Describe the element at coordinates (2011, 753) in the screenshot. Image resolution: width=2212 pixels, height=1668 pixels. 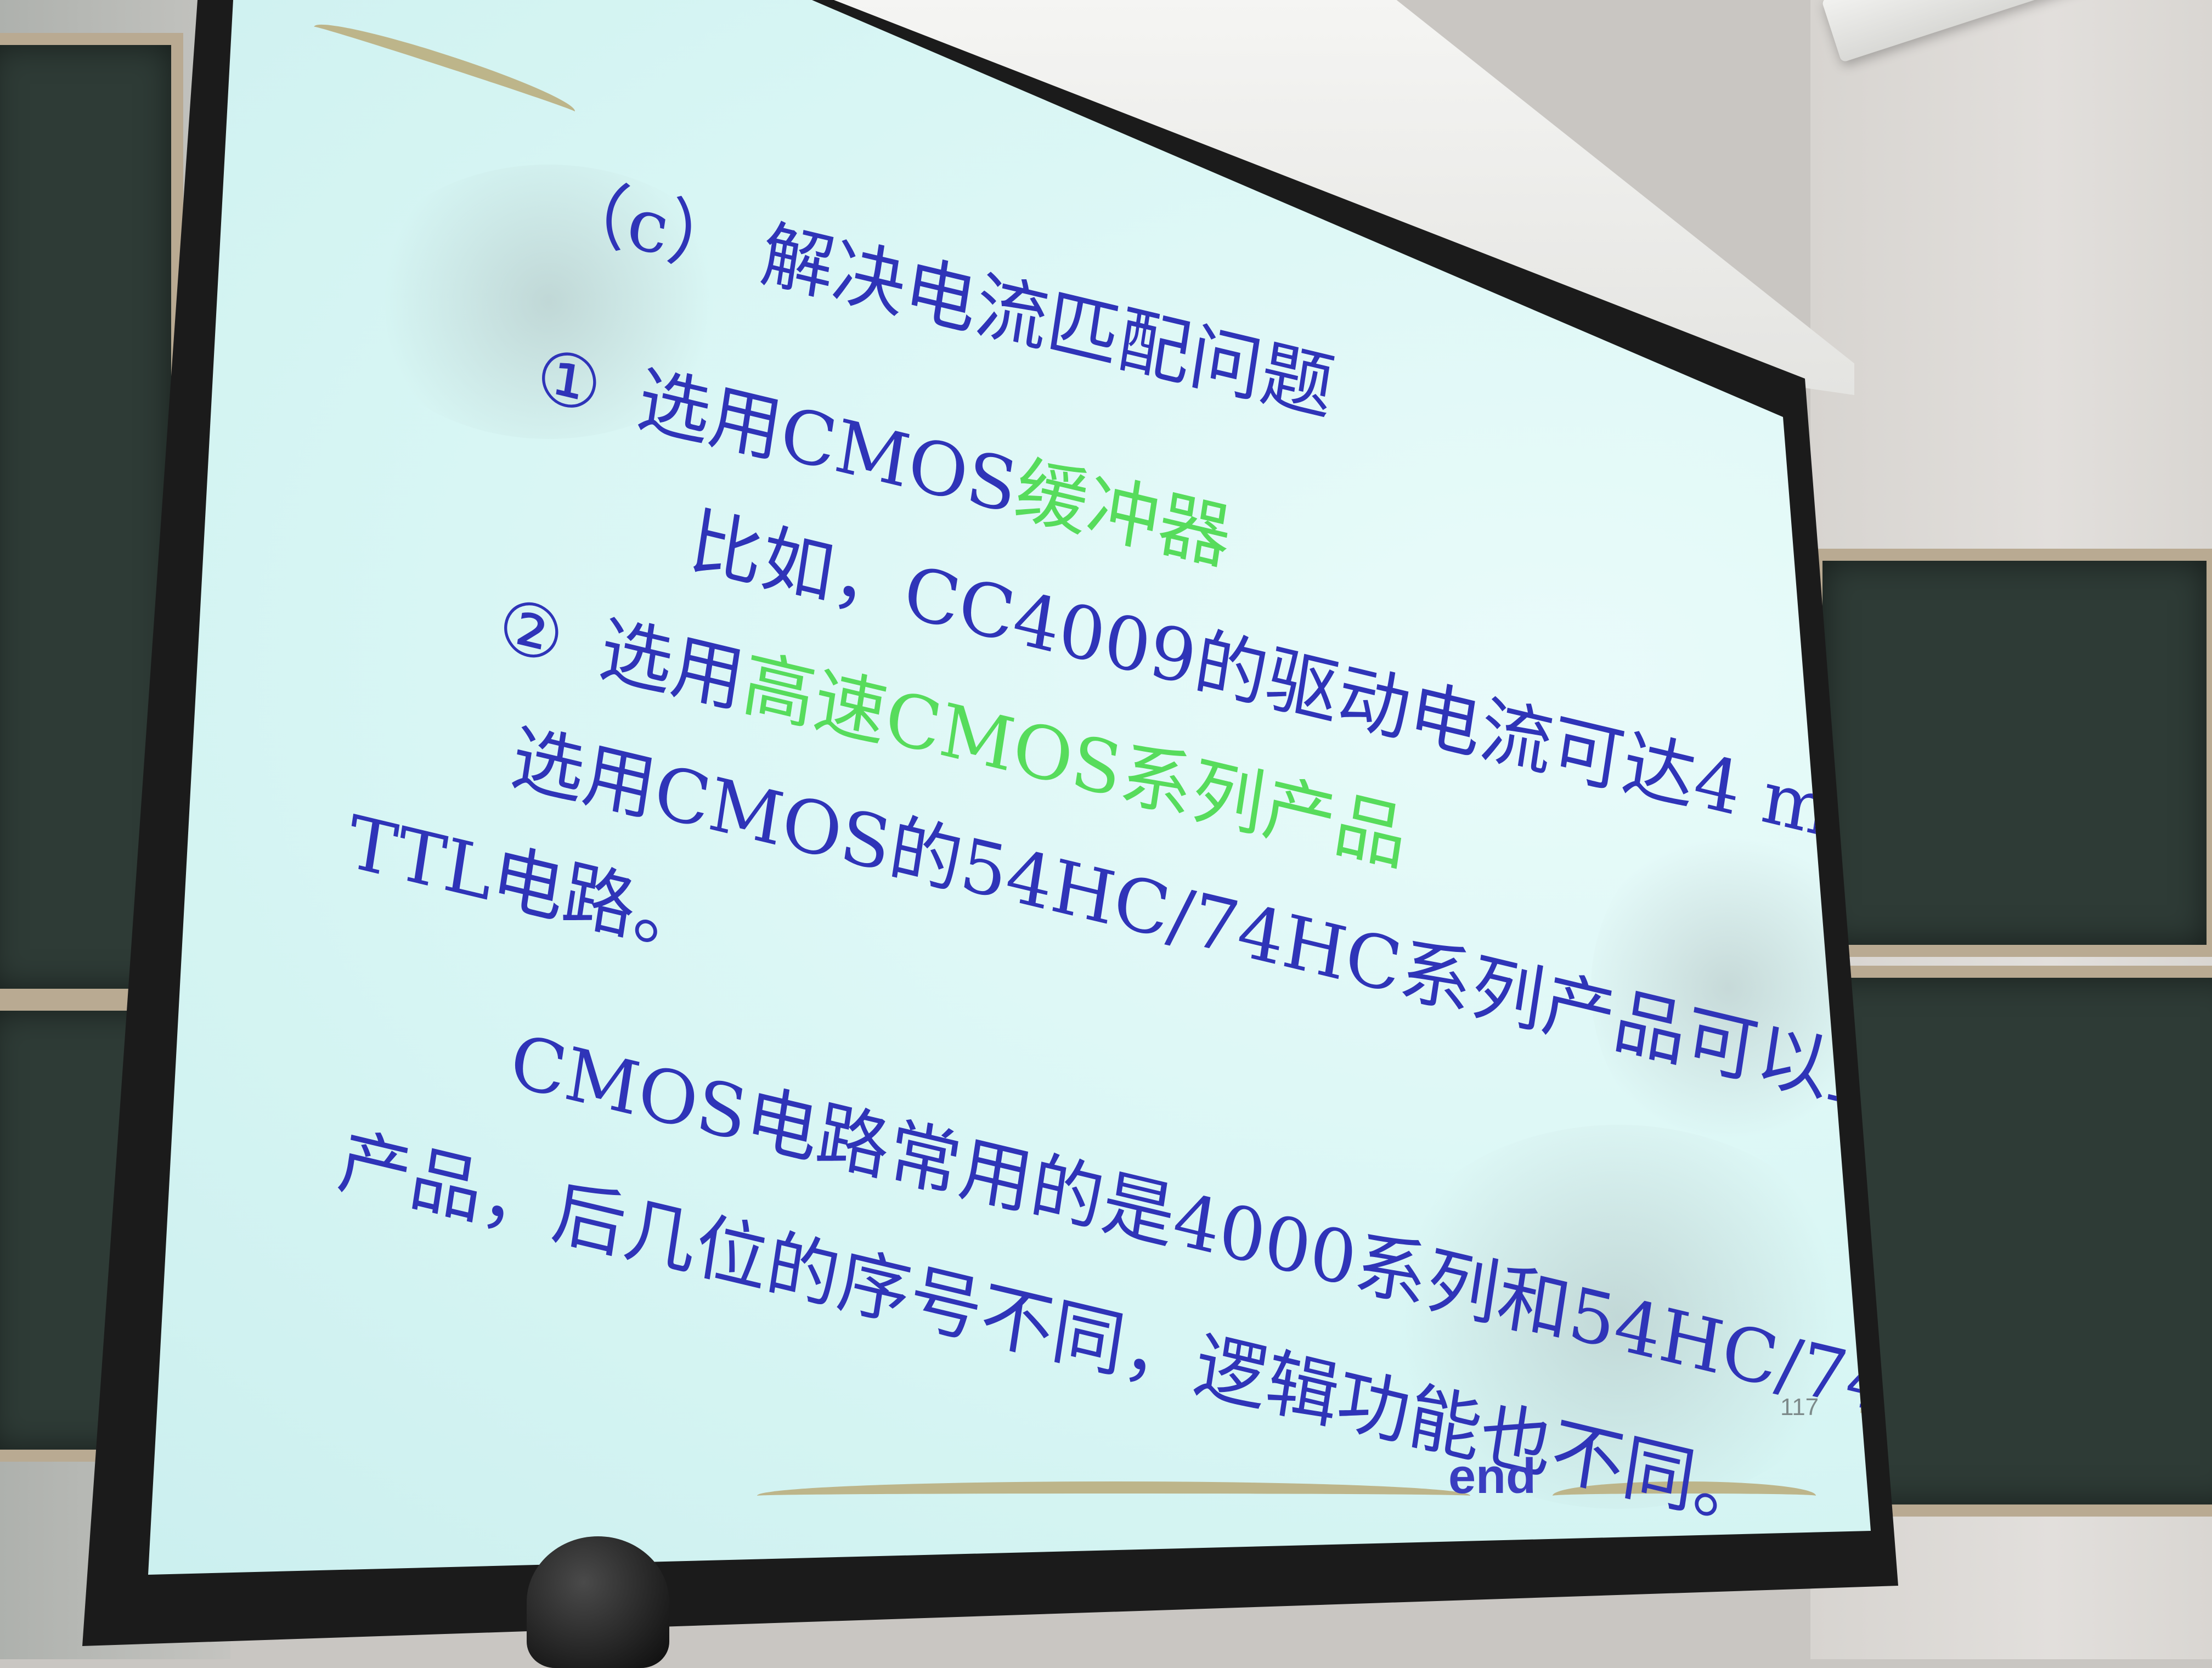
I see `blackboard-right` at that location.